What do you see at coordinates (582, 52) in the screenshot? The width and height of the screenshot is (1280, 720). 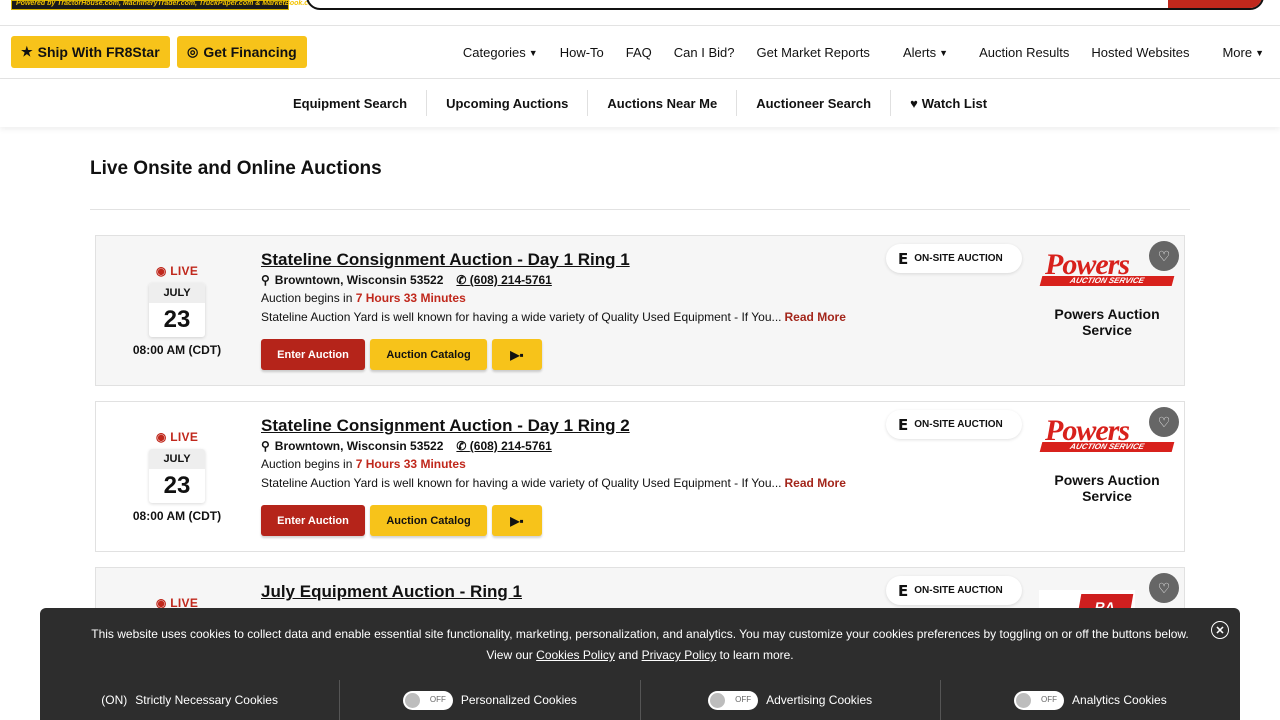 I see `nav-how-to: How-To` at bounding box center [582, 52].